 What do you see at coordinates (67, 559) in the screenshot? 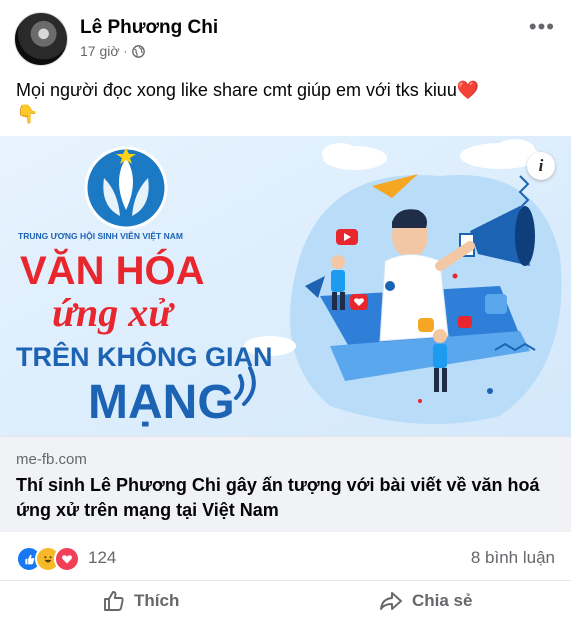
I see `love-icon` at bounding box center [67, 559].